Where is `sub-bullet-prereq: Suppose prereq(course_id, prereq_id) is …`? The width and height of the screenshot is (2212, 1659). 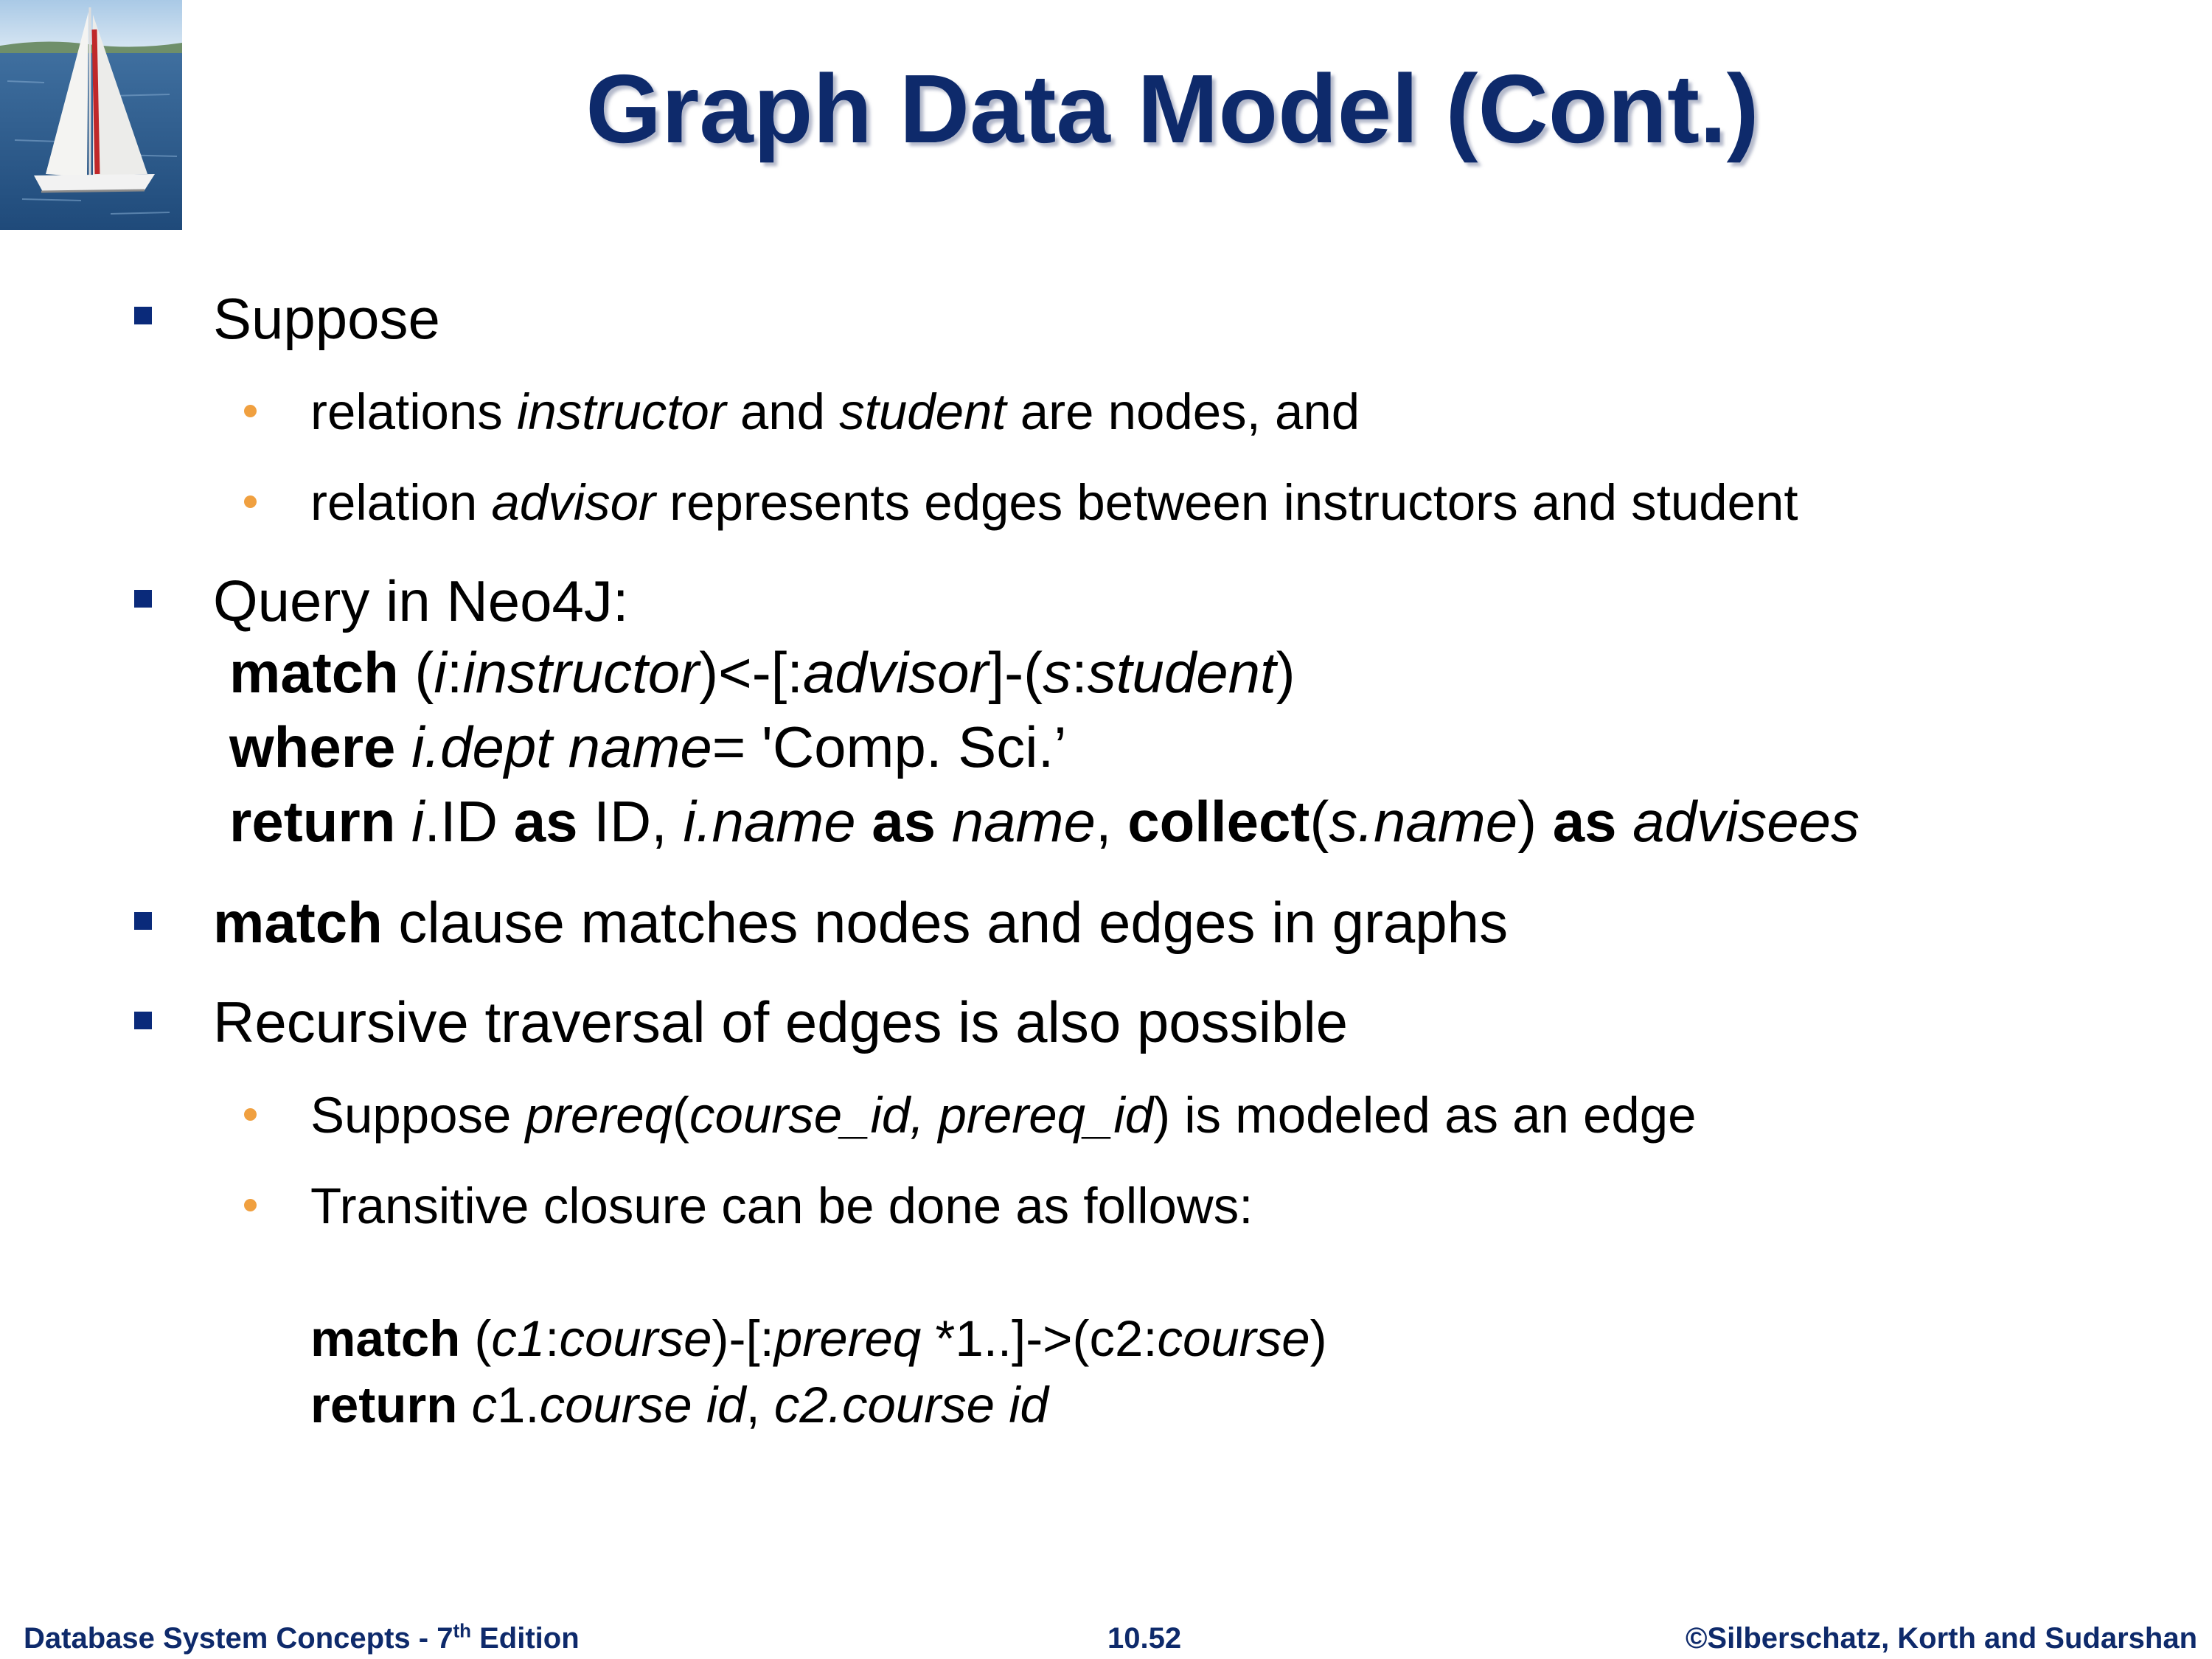 sub-bullet-prereq: Suppose prereq(course_id, prereq_id) is … is located at coordinates (1003, 1115).